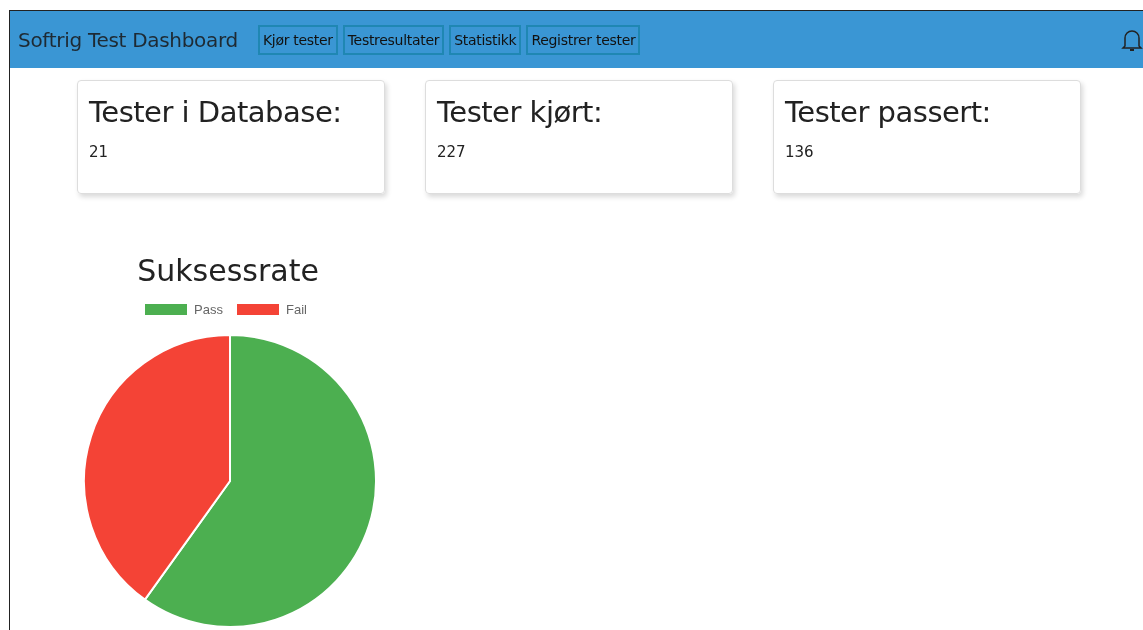 This screenshot has height=630, width=1143. What do you see at coordinates (800, 152) in the screenshot?
I see `card-value: 136` at bounding box center [800, 152].